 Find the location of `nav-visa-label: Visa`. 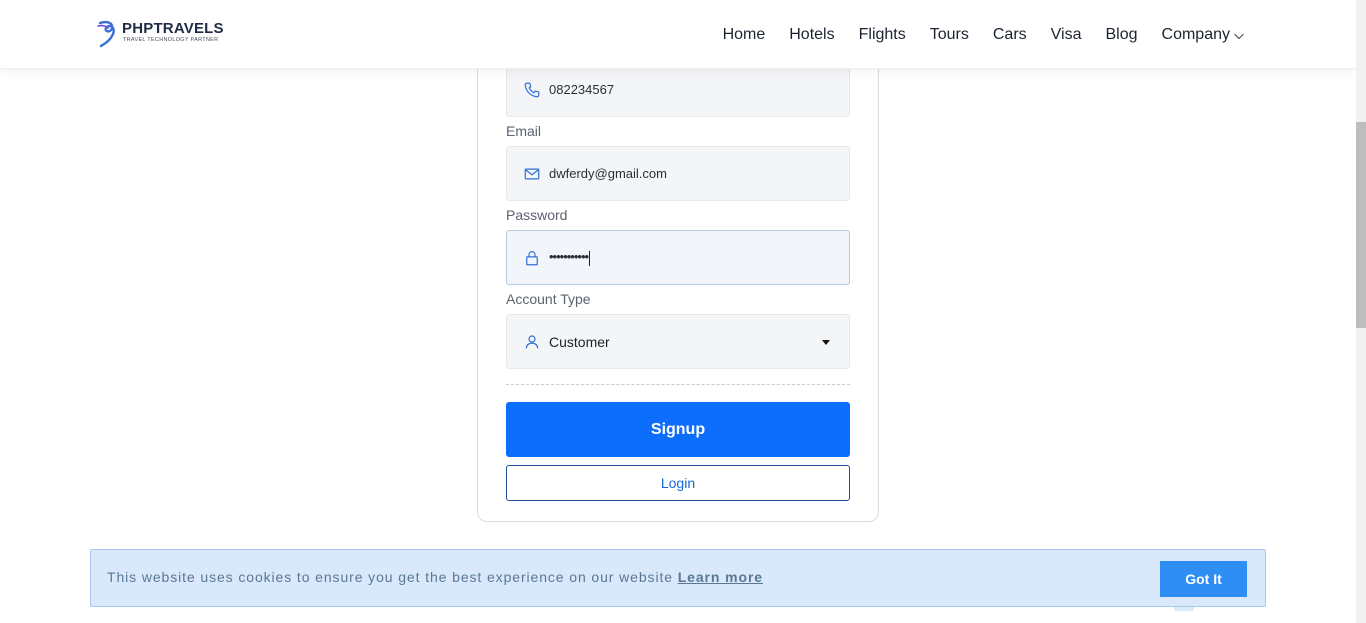

nav-visa-label: Visa is located at coordinates (1066, 34).